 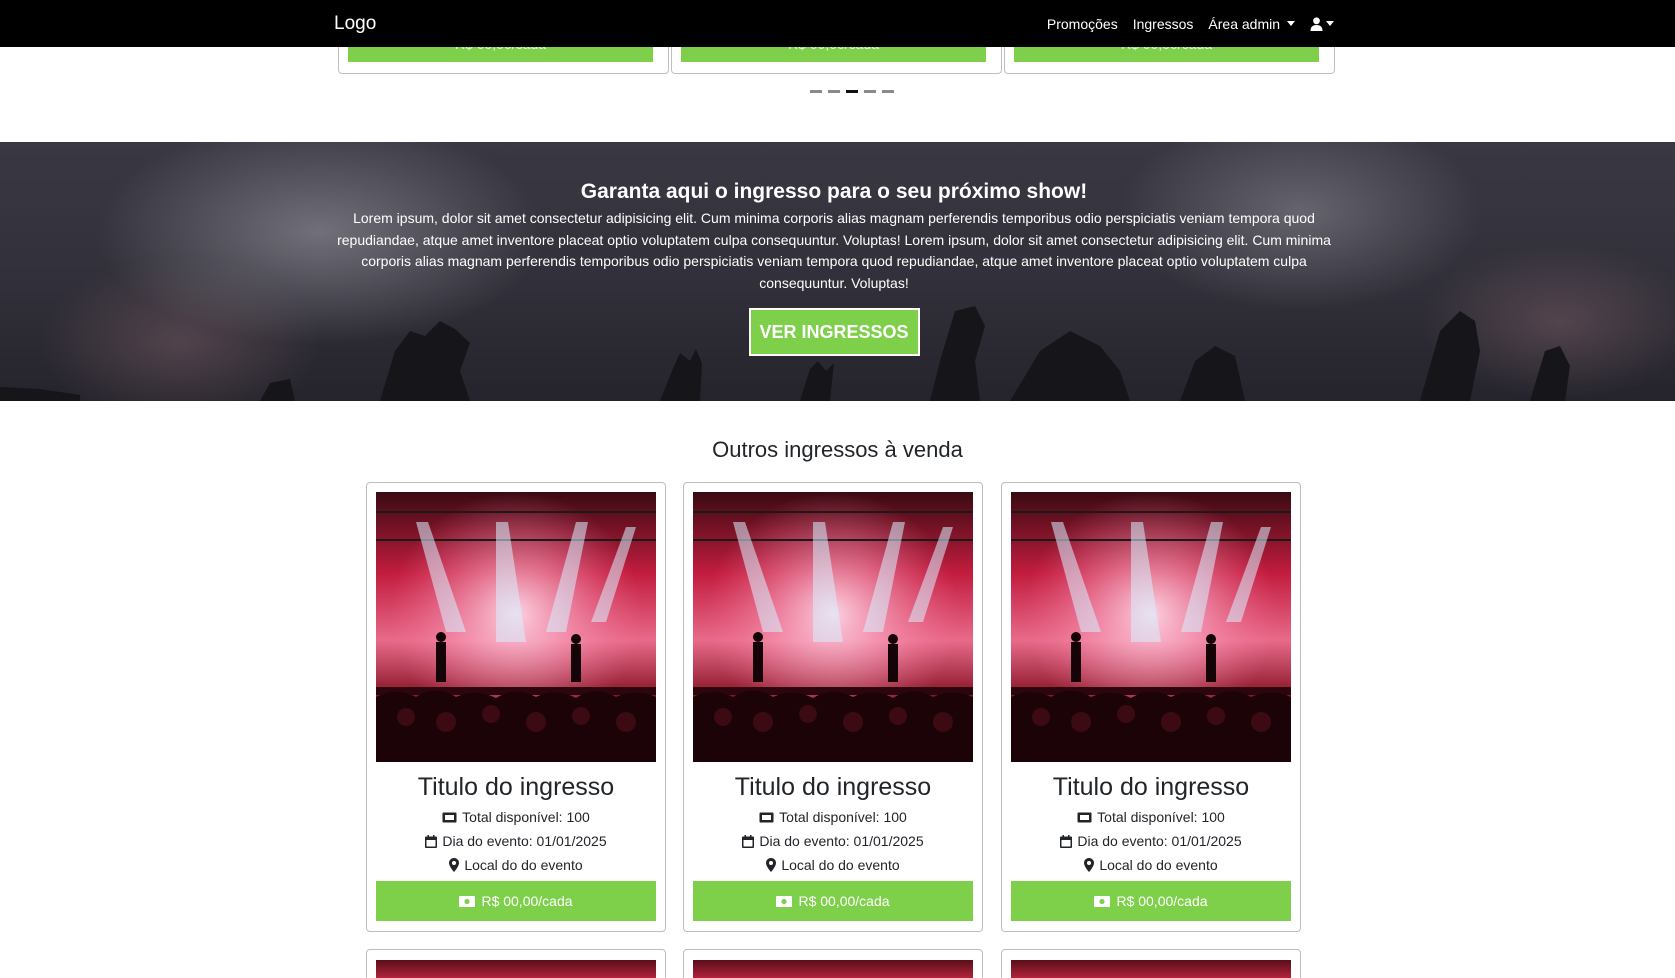 What do you see at coordinates (1082, 24) in the screenshot?
I see `nav-link-promocoes: Promoções` at bounding box center [1082, 24].